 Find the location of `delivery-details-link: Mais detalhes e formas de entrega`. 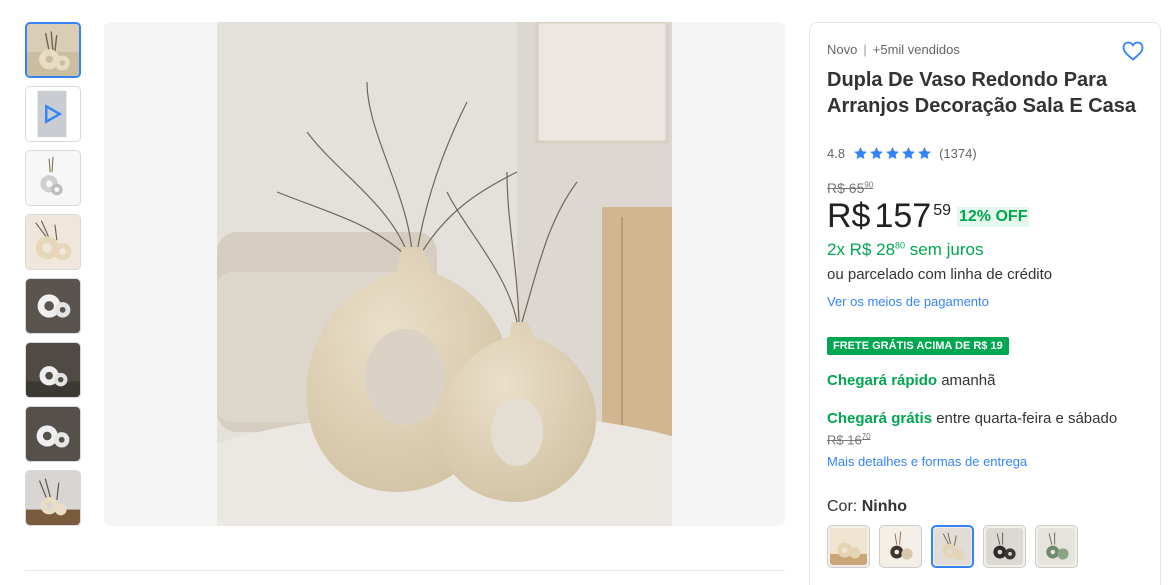

delivery-details-link: Mais detalhes e formas de entrega is located at coordinates (927, 461).